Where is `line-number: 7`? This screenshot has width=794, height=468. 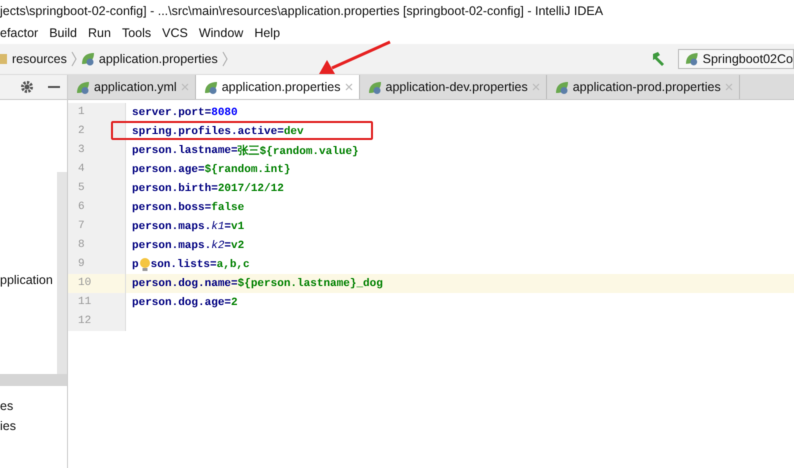 line-number: 7 is located at coordinates (97, 226).